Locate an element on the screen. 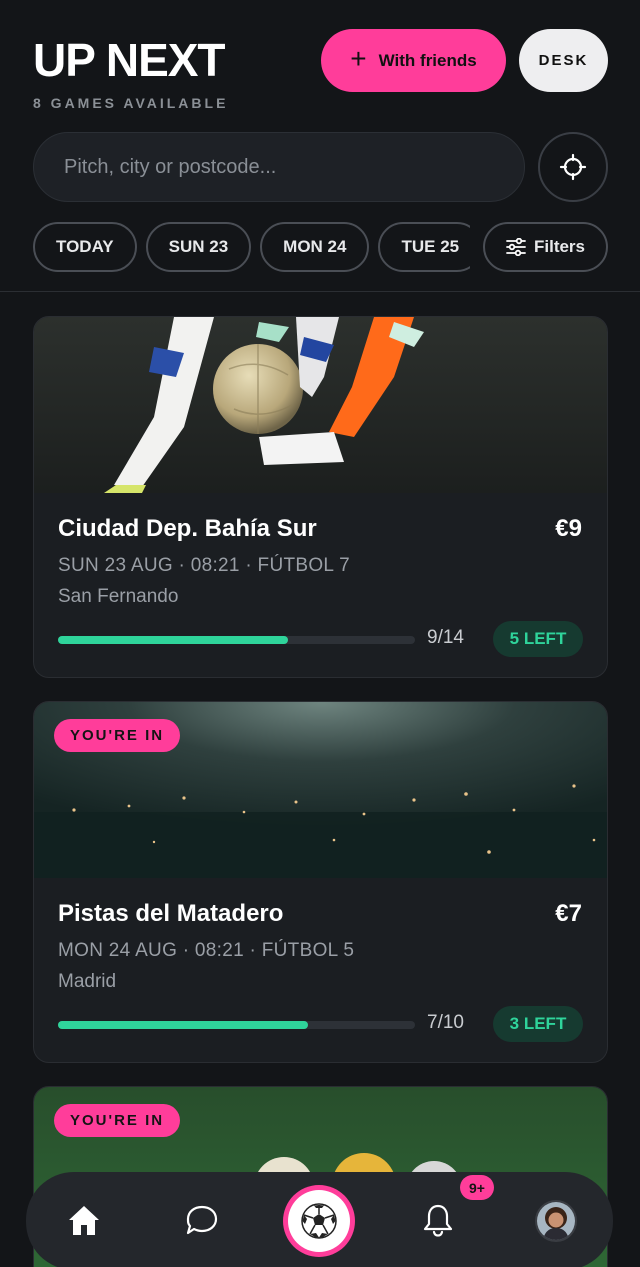  bottom-nav: 9+ is located at coordinates (319, 1219).